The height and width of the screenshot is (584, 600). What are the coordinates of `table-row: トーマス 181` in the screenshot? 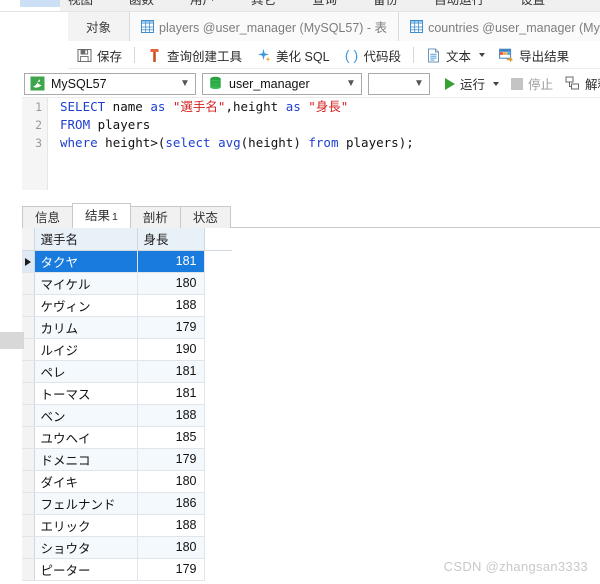 It's located at (127, 393).